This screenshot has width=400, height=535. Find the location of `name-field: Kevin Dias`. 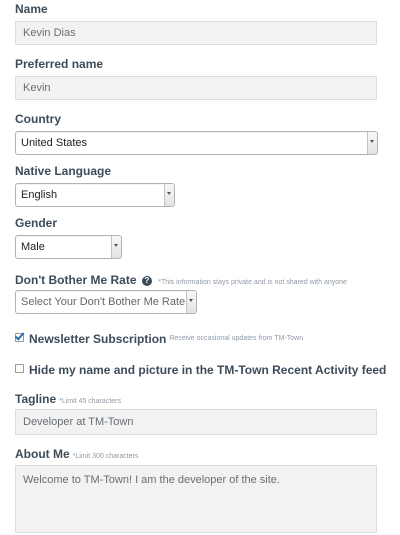

name-field: Kevin Dias is located at coordinates (196, 33).